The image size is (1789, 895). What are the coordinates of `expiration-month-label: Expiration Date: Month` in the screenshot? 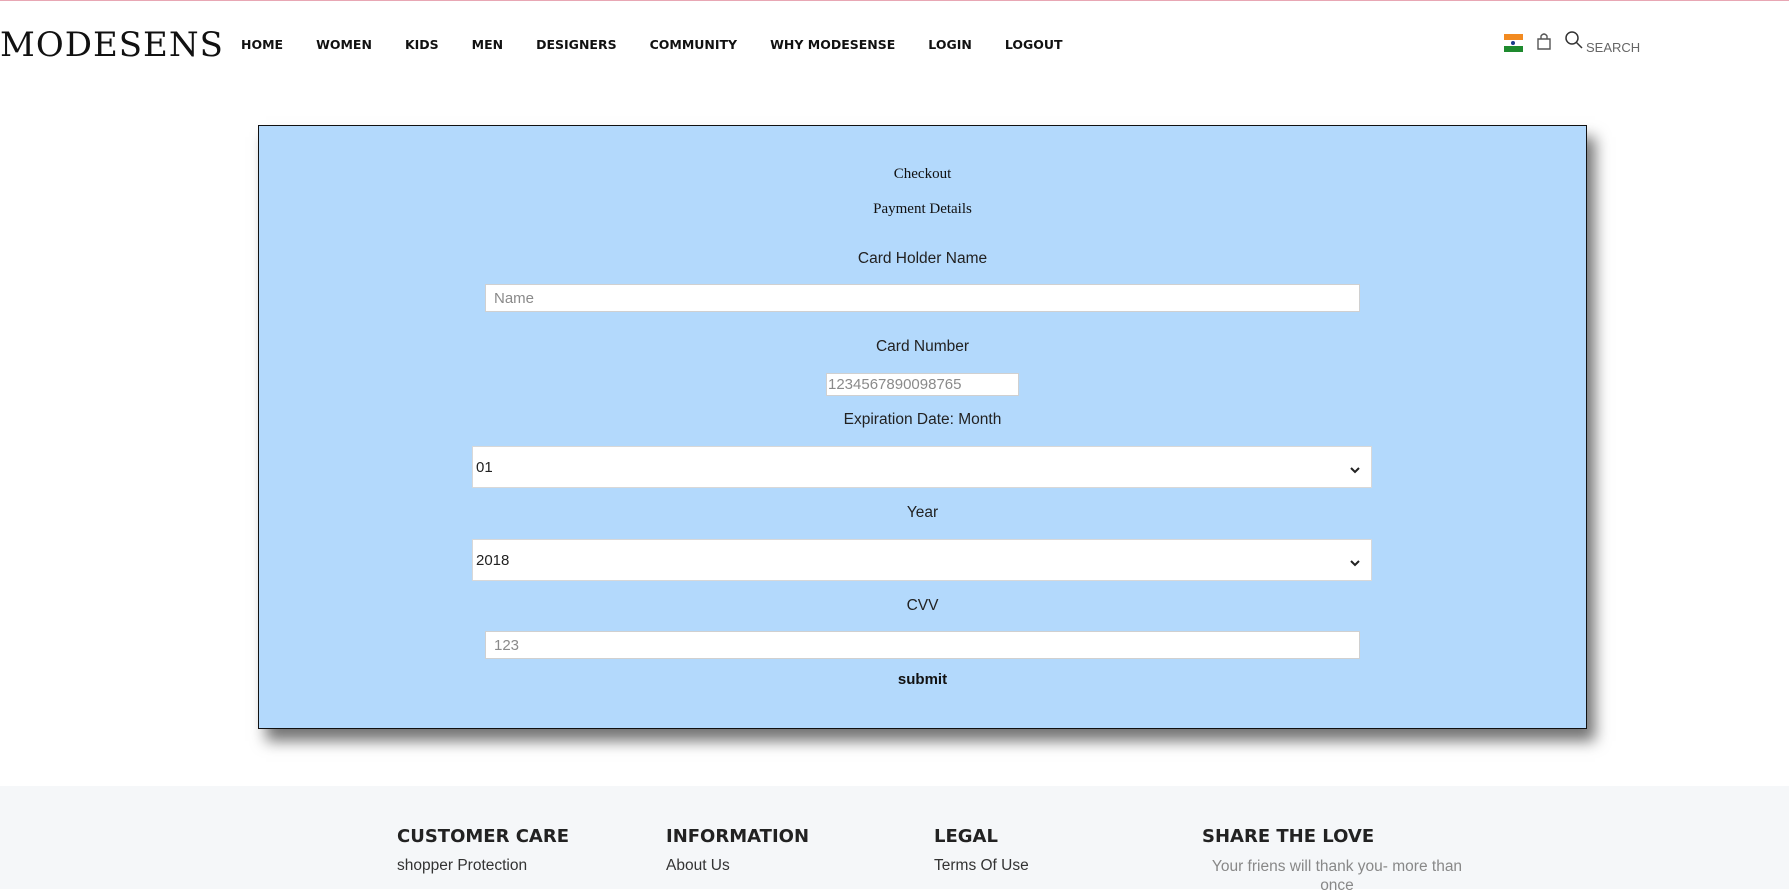 It's located at (922, 419).